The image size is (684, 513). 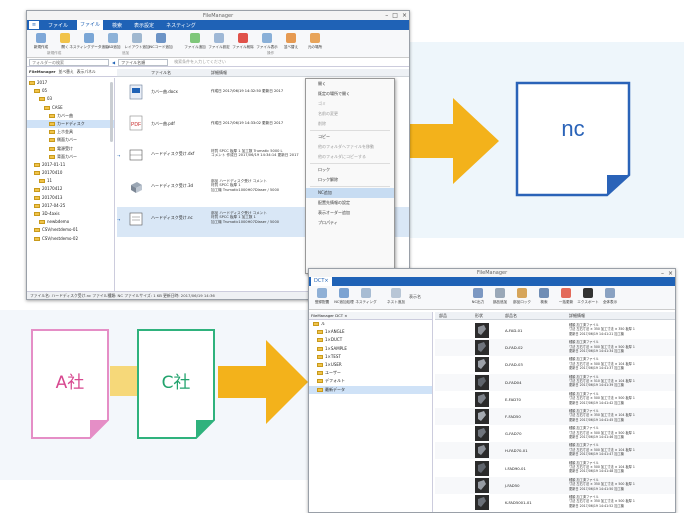 I want to click on maximize-button: □, so click(x=395, y=15).